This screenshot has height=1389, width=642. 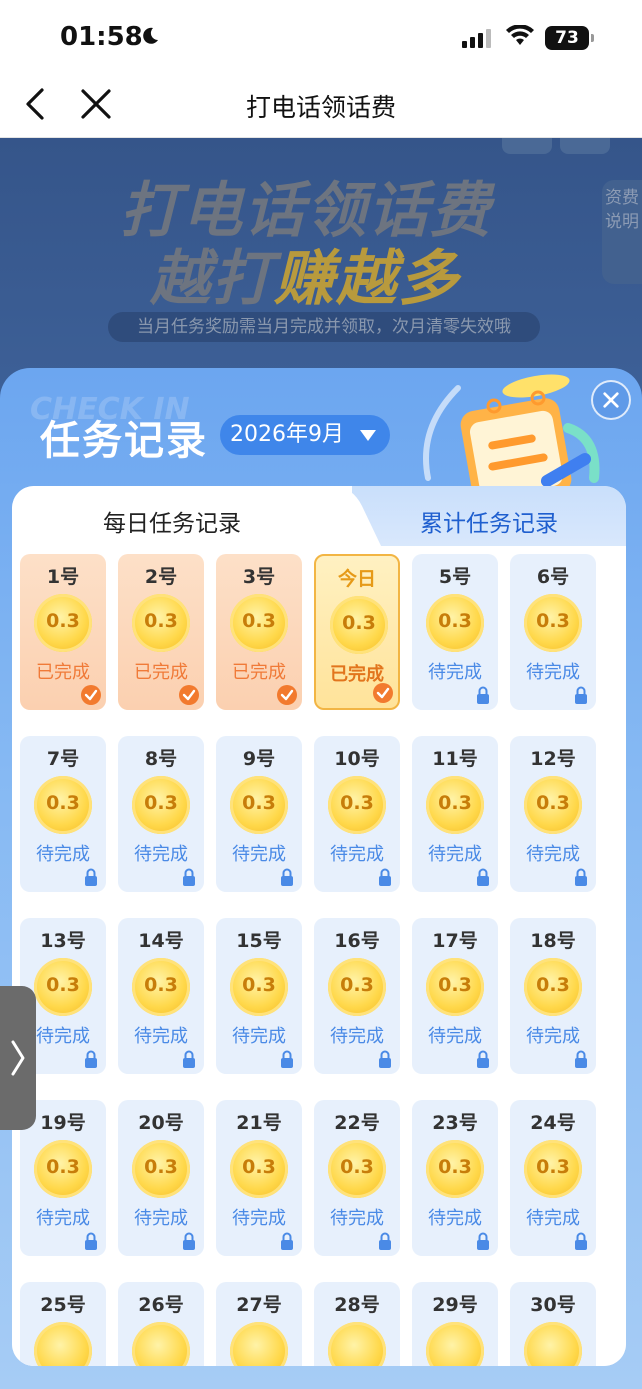 I want to click on day-cell: 27号, so click(x=259, y=1324).